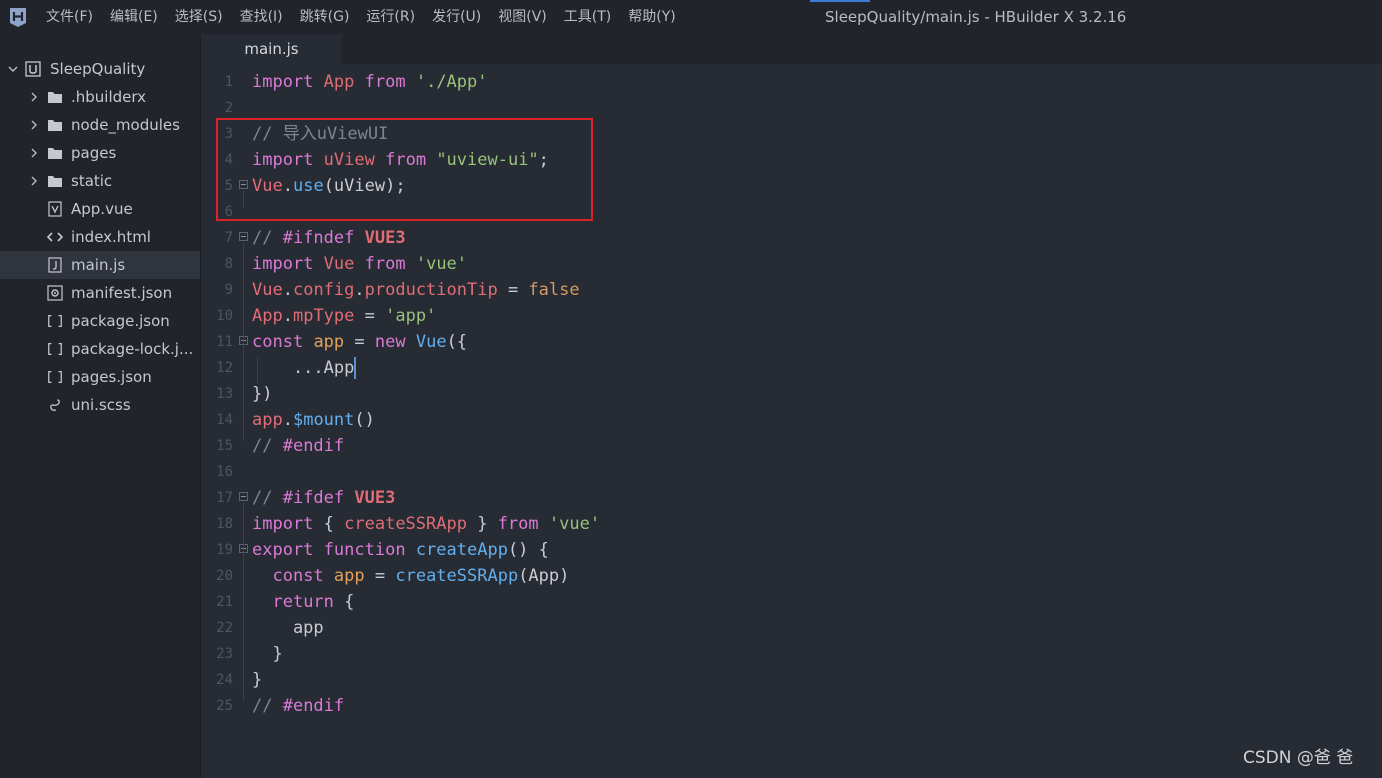 This screenshot has width=1382, height=778. Describe the element at coordinates (325, 17) in the screenshot. I see `menu-item: 跳转(G)` at that location.